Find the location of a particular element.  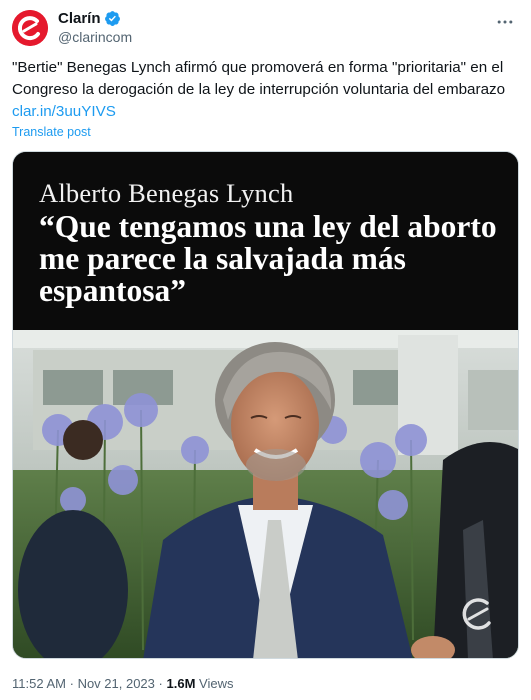

views-count: 1.6M is located at coordinates (181, 683).